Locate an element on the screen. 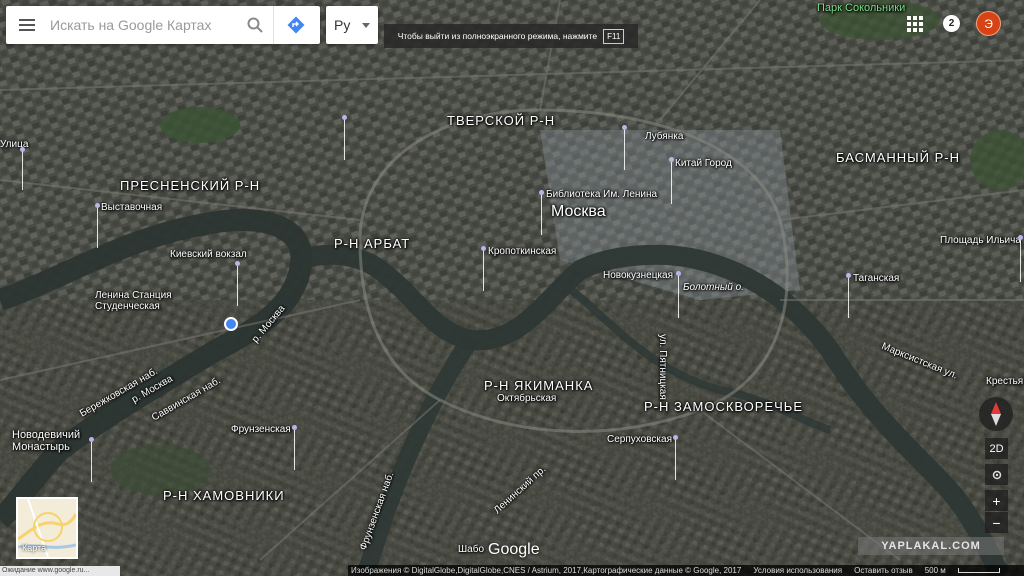 The height and width of the screenshot is (576, 1024). menu-icon is located at coordinates (27, 25).